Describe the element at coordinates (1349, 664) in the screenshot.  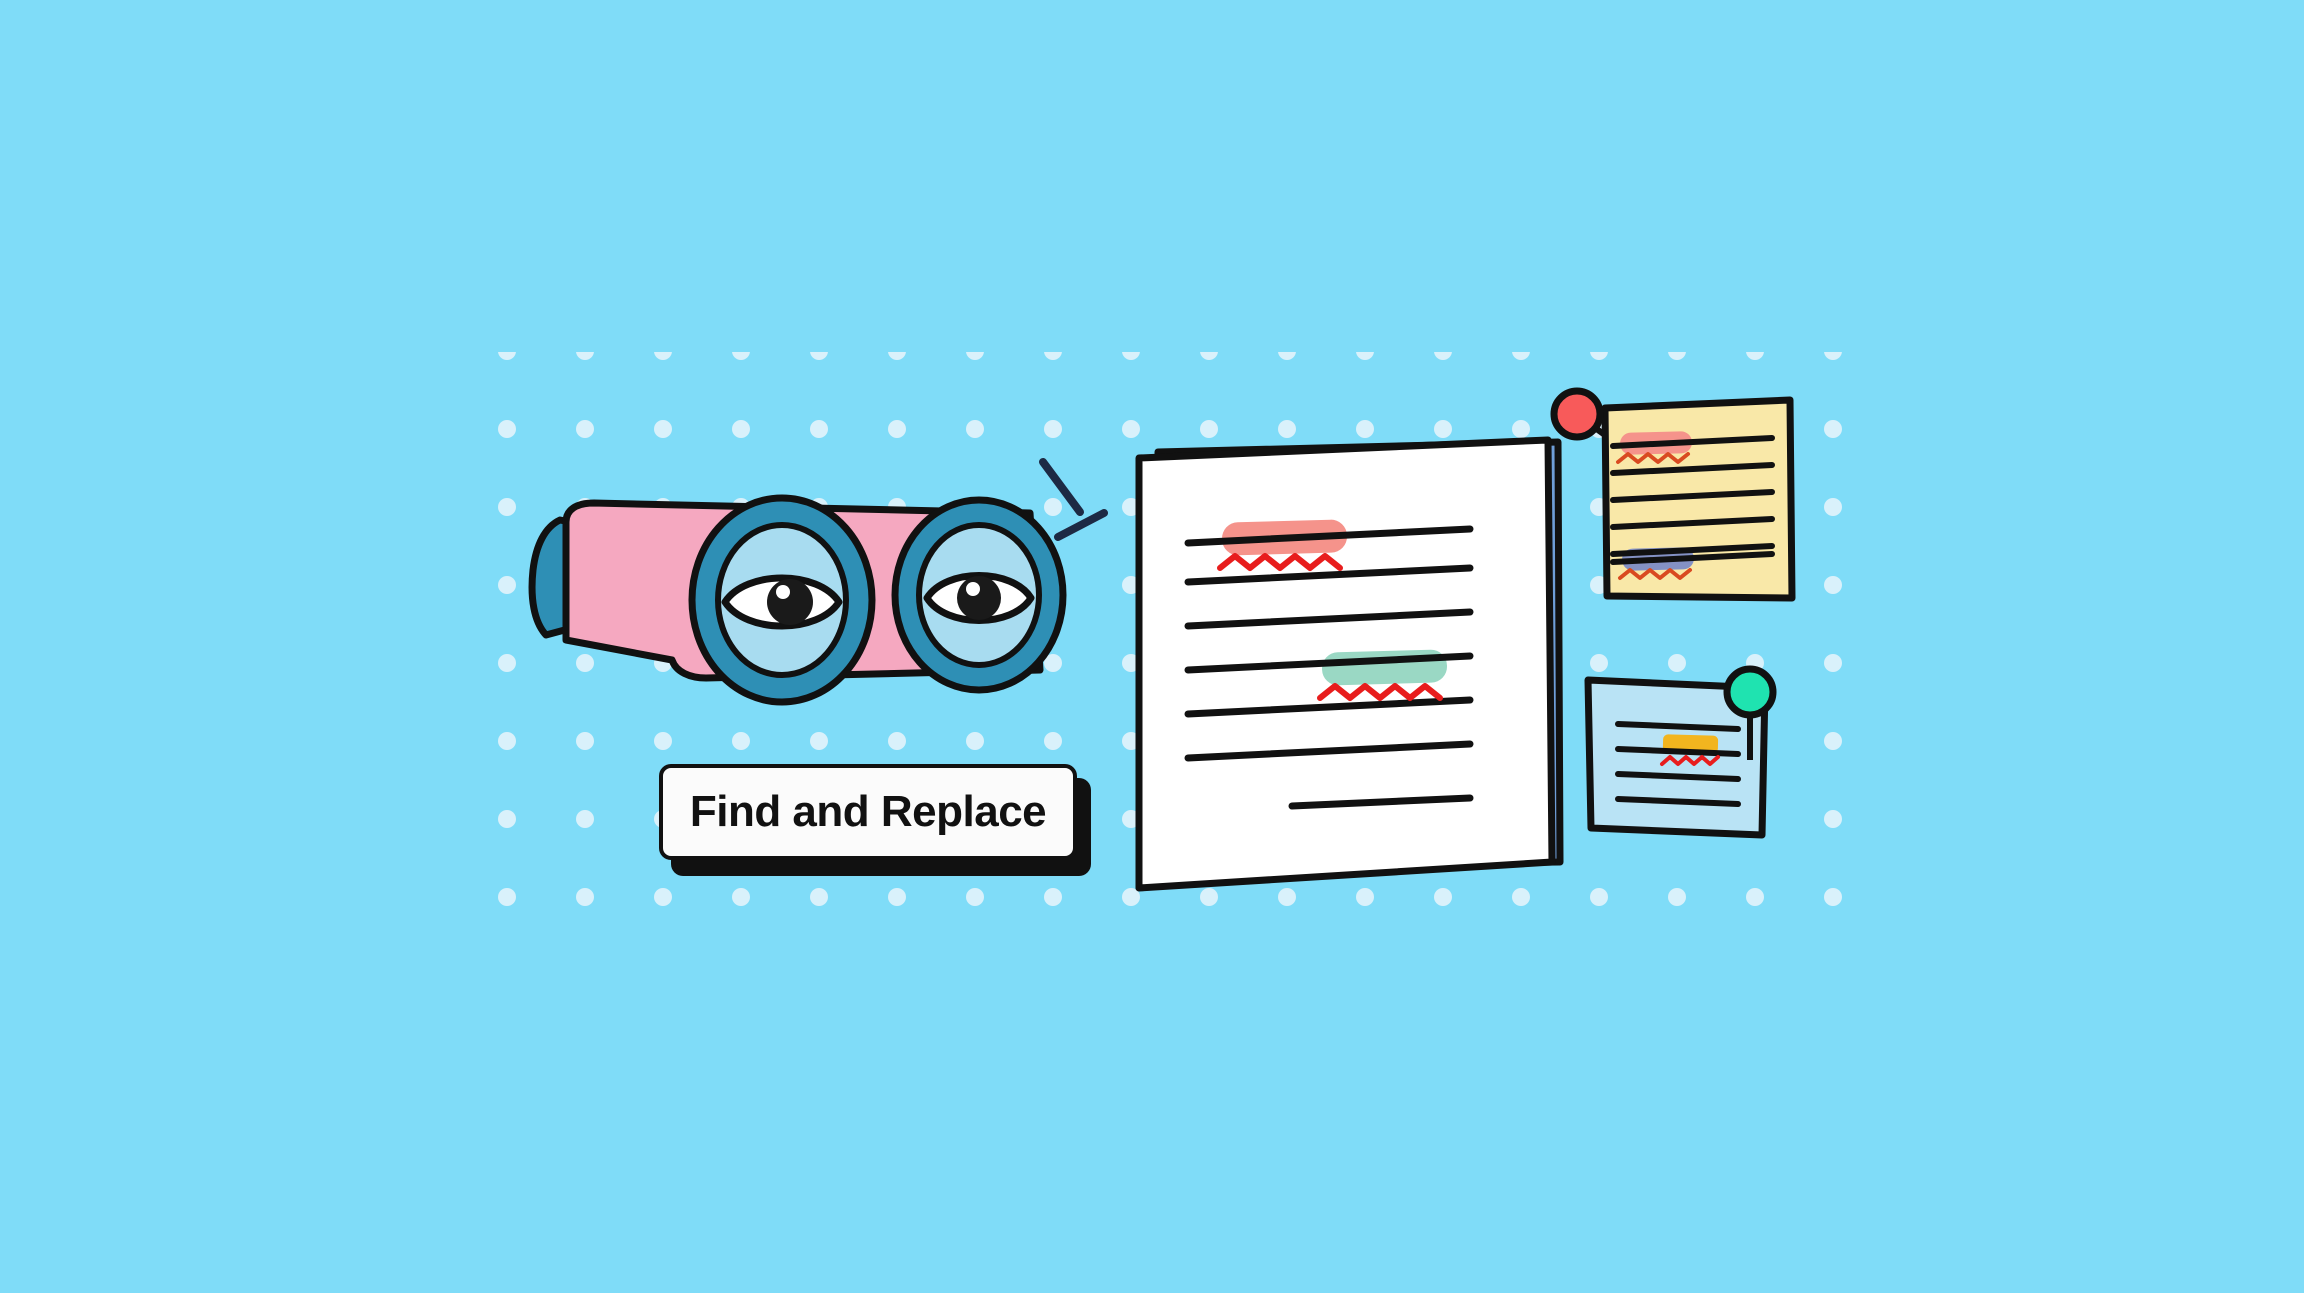
I see `main-document` at that location.